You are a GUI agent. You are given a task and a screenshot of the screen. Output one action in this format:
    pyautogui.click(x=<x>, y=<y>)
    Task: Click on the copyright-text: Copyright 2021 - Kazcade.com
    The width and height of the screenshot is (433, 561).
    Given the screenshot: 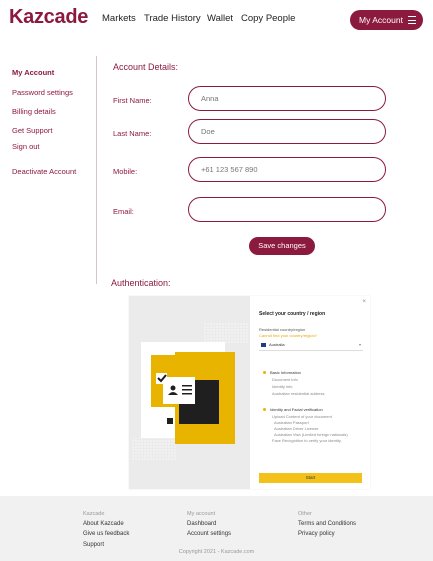 What is the action you would take?
    pyautogui.click(x=216, y=552)
    